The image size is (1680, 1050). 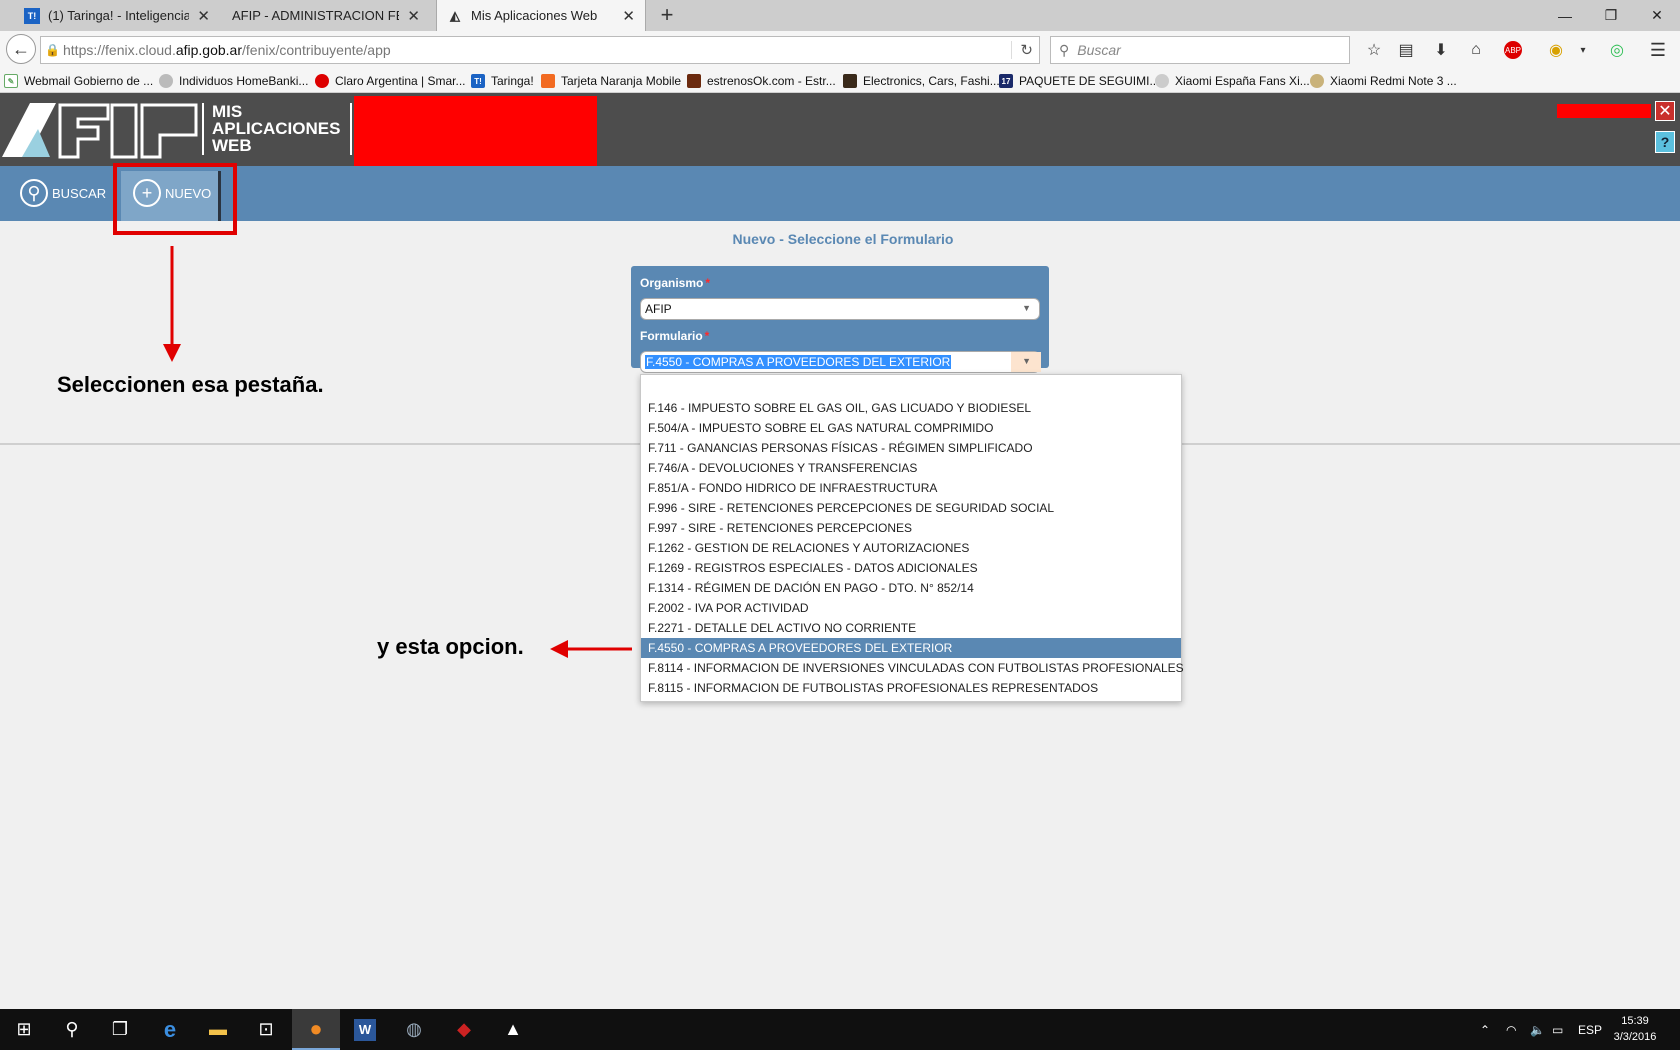 I want to click on adblock-icon: ABP, so click(x=1513, y=50).